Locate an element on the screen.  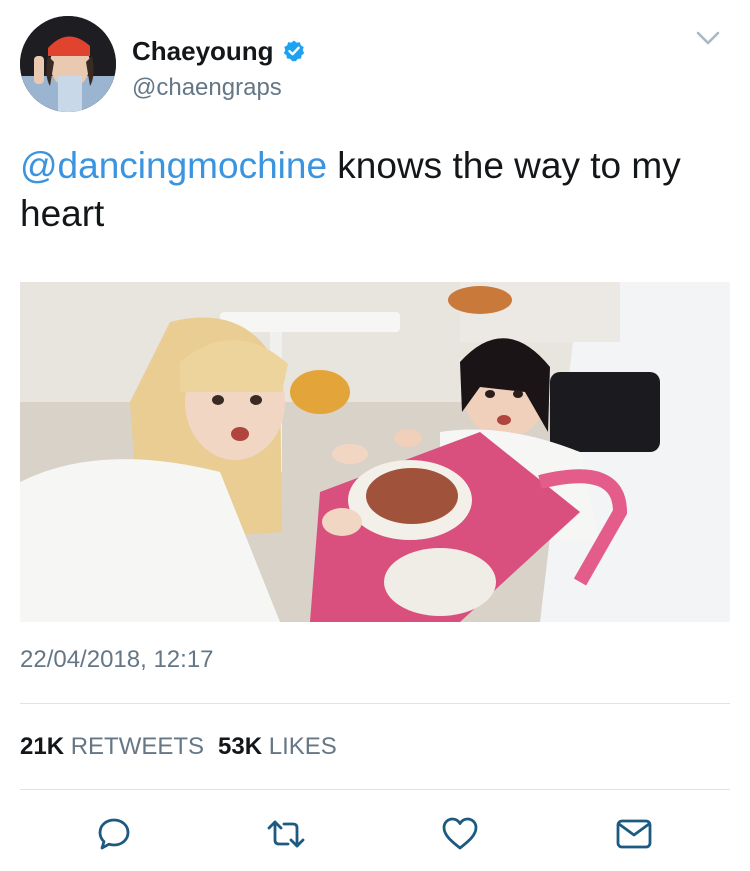
tweet-header: Chaeyoung @chaengraps is located at coordinates (375, 66).